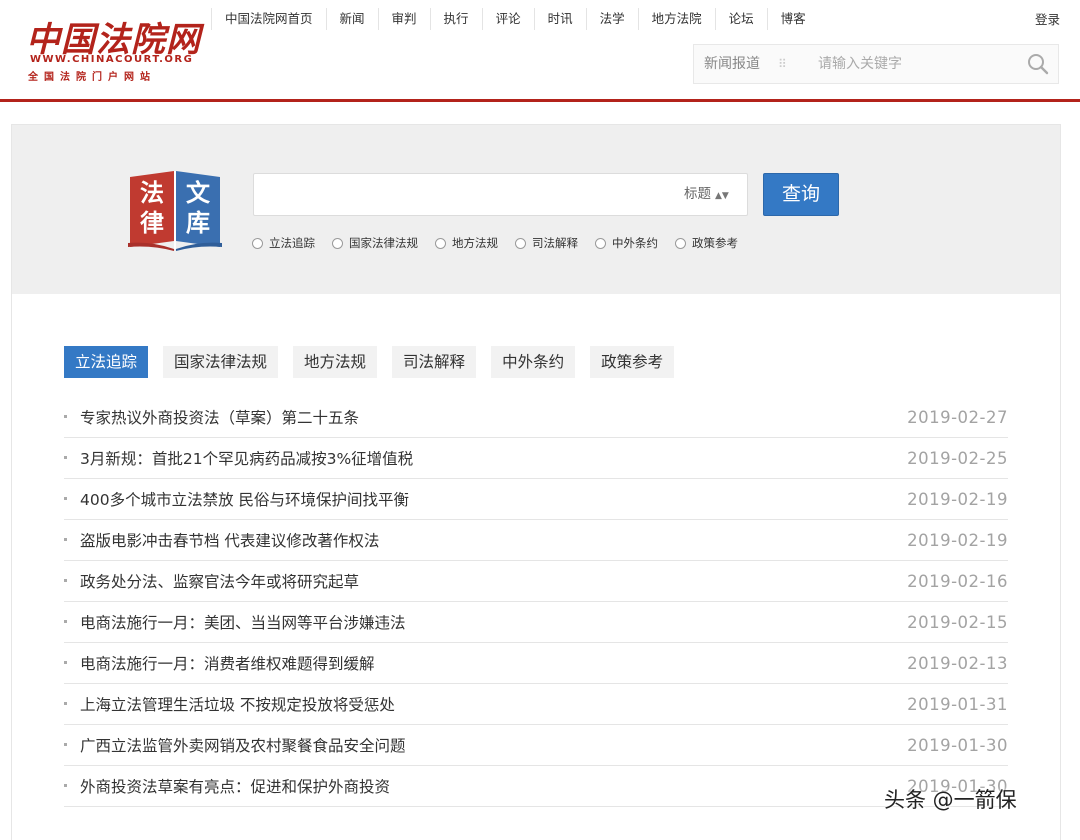  Describe the element at coordinates (113, 49) in the screenshot. I see `site-logo: 中国法院网 WWW.CHINACOURT.ORG 全国法院门户网站` at that location.